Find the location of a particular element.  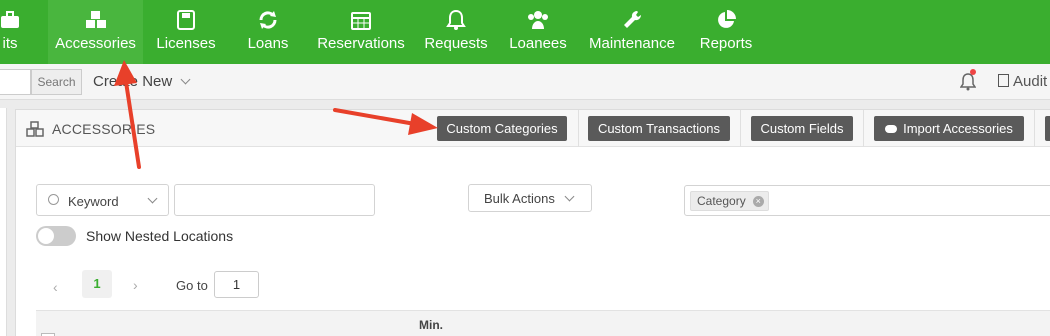

nav-item-loans: Loans is located at coordinates (268, 32).